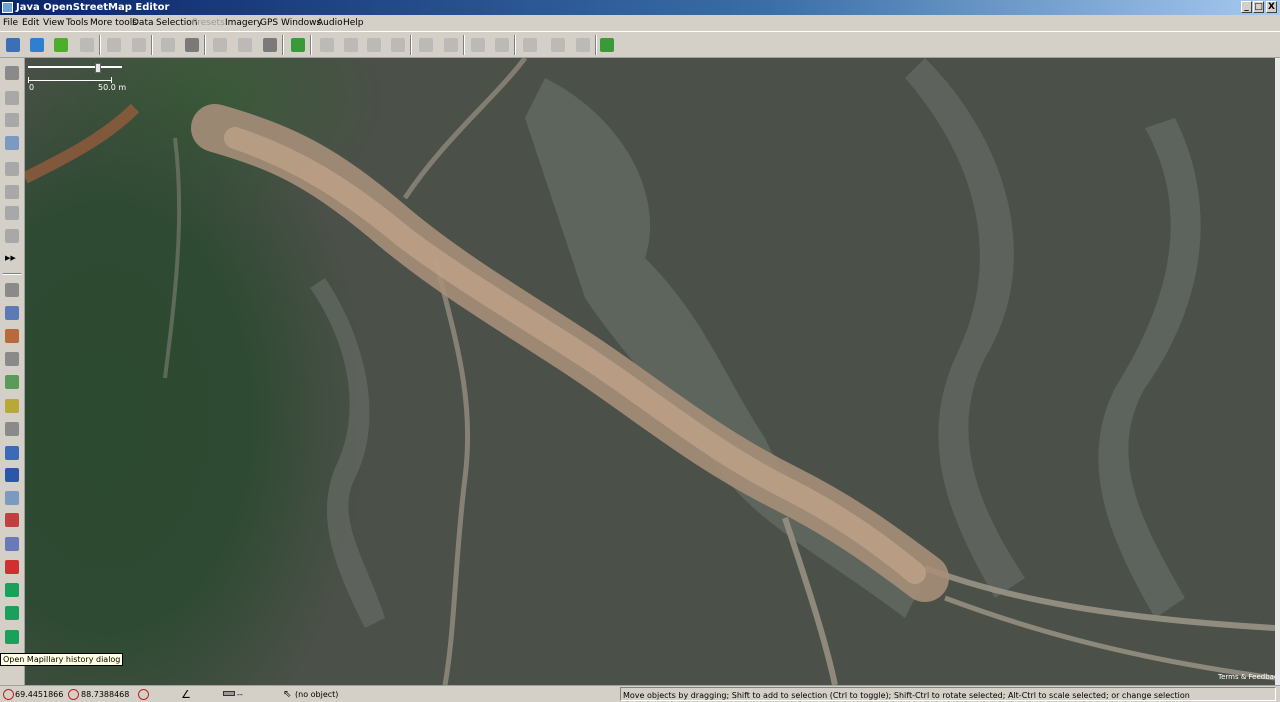 This screenshot has height=702, width=1280. I want to click on authors-dialog-toggle, so click(12, 406).